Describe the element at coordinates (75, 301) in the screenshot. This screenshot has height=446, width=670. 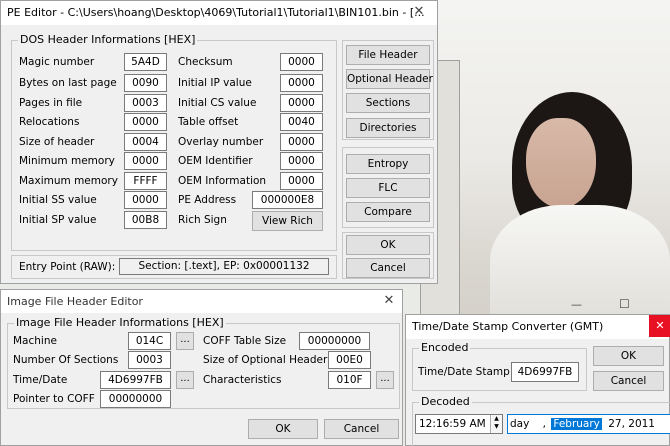
I see `window-title: Image File Header Editor` at that location.